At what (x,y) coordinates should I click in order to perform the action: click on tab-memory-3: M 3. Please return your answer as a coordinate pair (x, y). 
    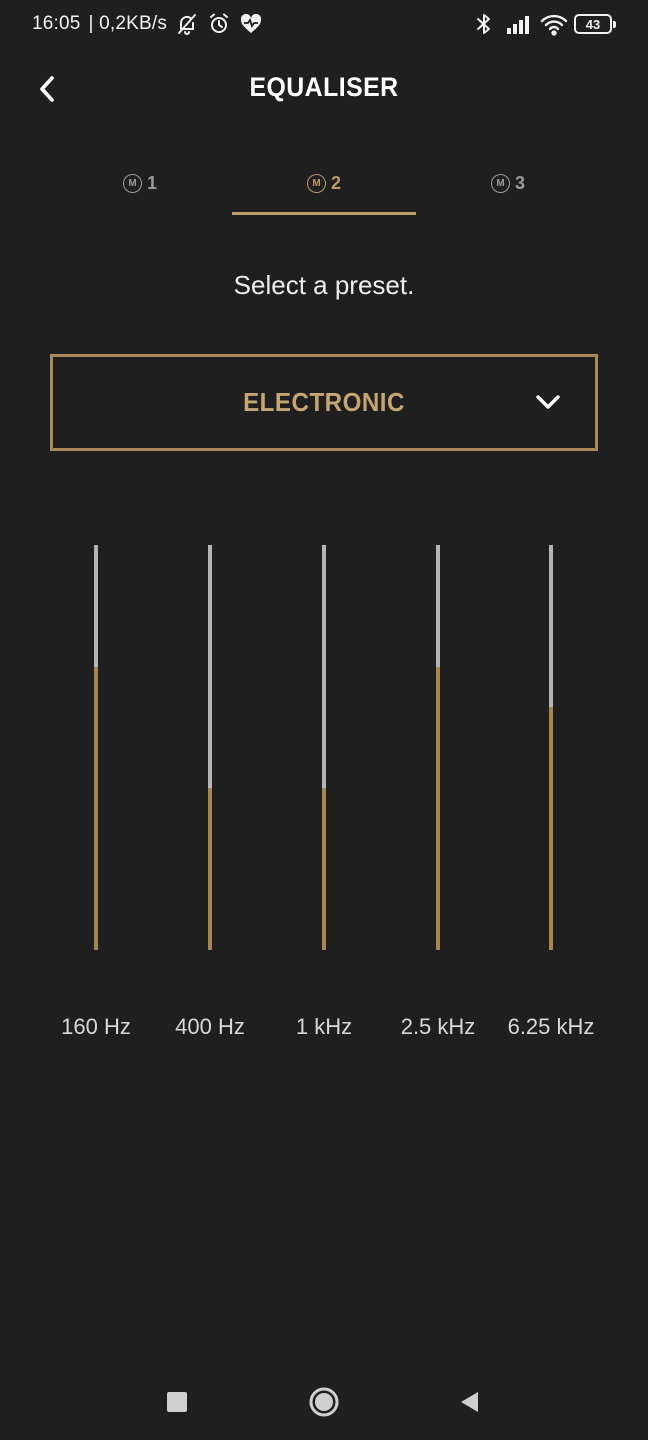
    Looking at the image, I should click on (508, 183).